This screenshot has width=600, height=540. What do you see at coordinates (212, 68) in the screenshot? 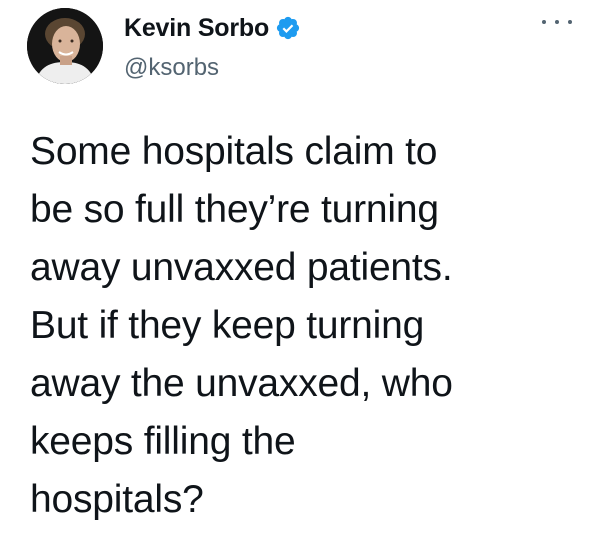
I see `author-handle: @ksorbs` at bounding box center [212, 68].